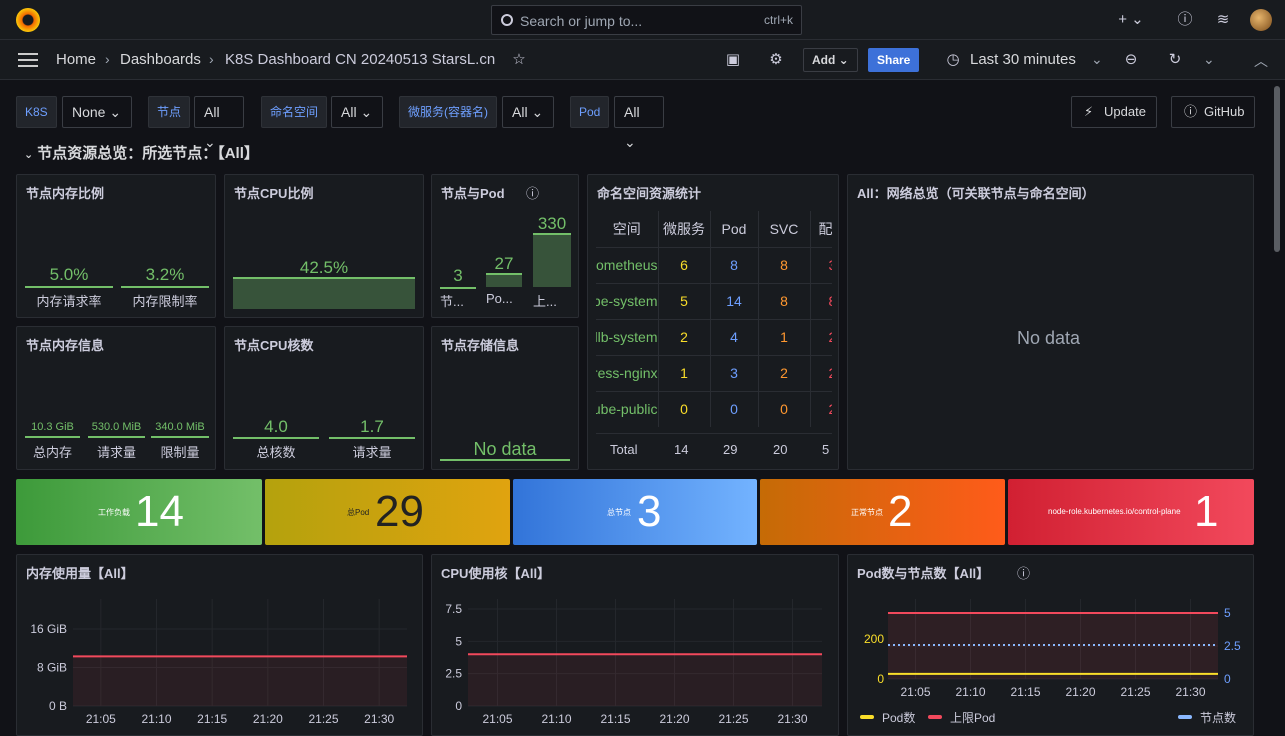 This screenshot has width=1285, height=736. What do you see at coordinates (1213, 112) in the screenshot?
I see `github-link-button: ⓘ GitHub` at bounding box center [1213, 112].